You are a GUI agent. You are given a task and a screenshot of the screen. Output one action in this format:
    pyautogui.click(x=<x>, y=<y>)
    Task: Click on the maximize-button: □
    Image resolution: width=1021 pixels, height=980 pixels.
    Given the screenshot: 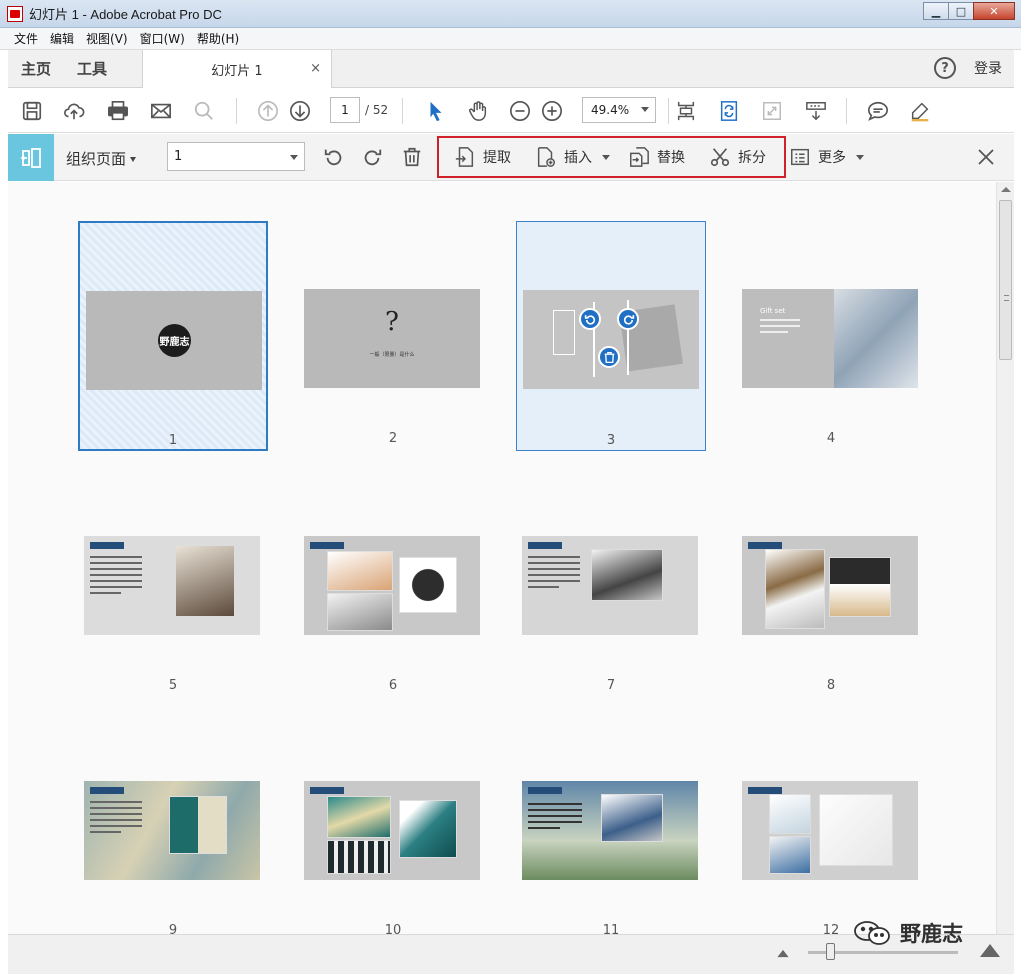 What is the action you would take?
    pyautogui.click(x=961, y=11)
    